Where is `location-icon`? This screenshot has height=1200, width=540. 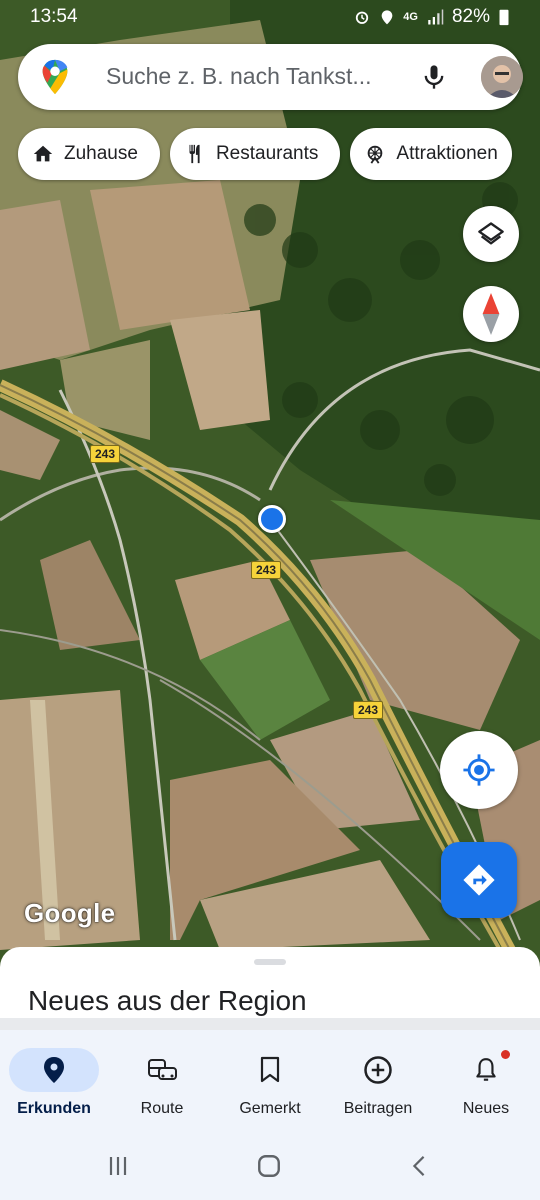
location-icon is located at coordinates (387, 17).